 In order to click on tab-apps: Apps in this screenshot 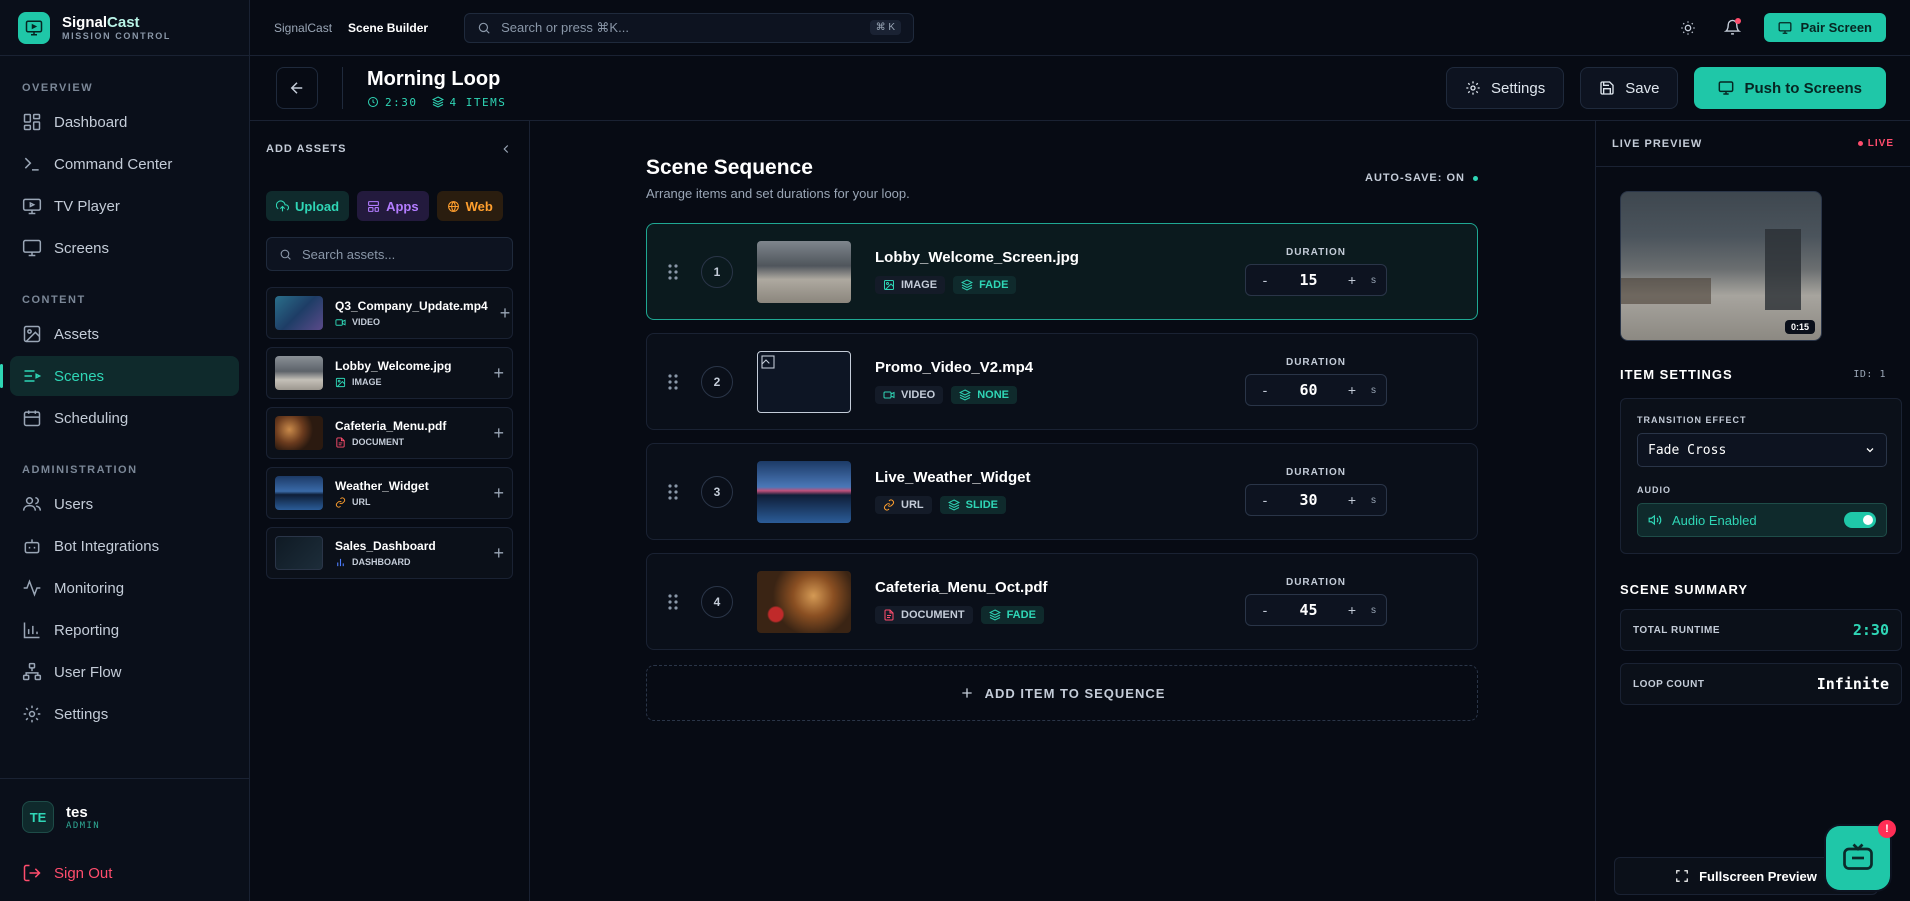, I will do `click(393, 206)`.